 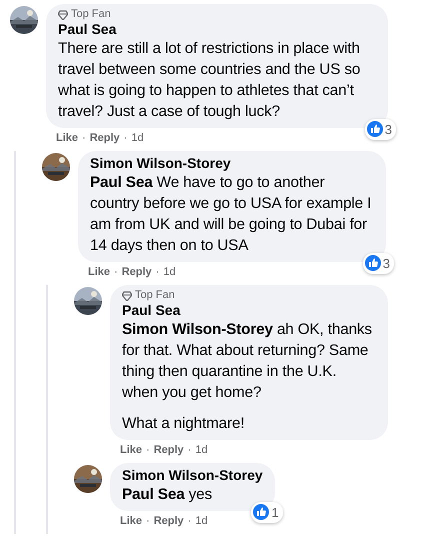 What do you see at coordinates (184, 424) in the screenshot?
I see `comment-text: What a nightmare!` at bounding box center [184, 424].